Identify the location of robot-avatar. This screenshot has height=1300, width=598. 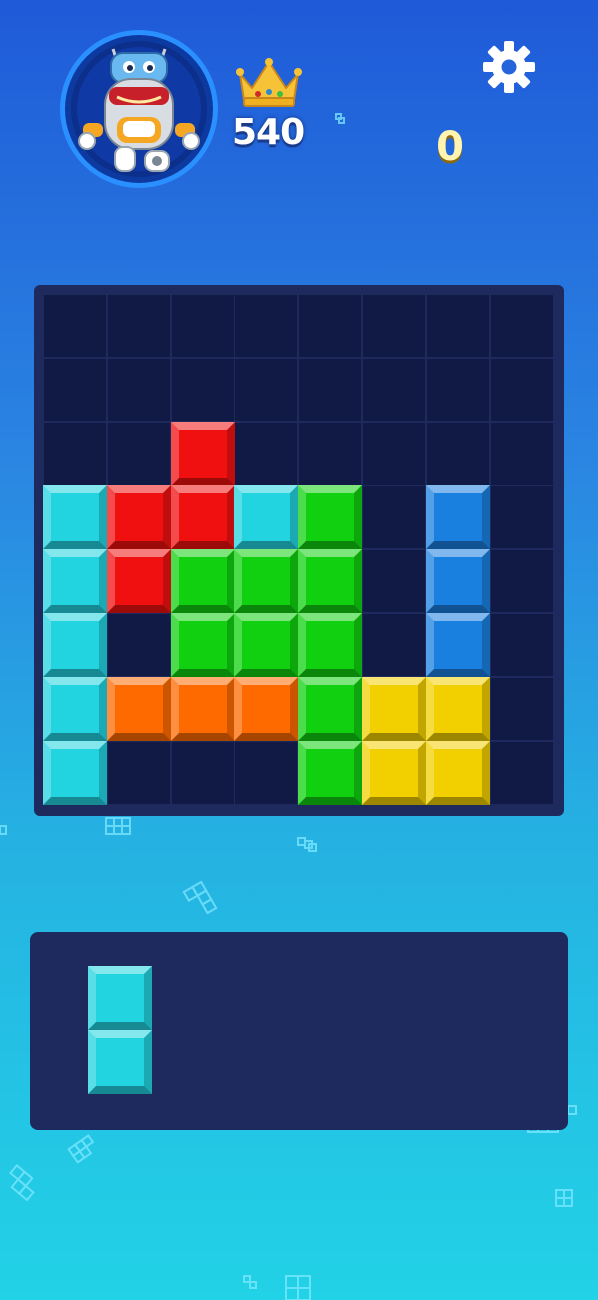
(139, 109).